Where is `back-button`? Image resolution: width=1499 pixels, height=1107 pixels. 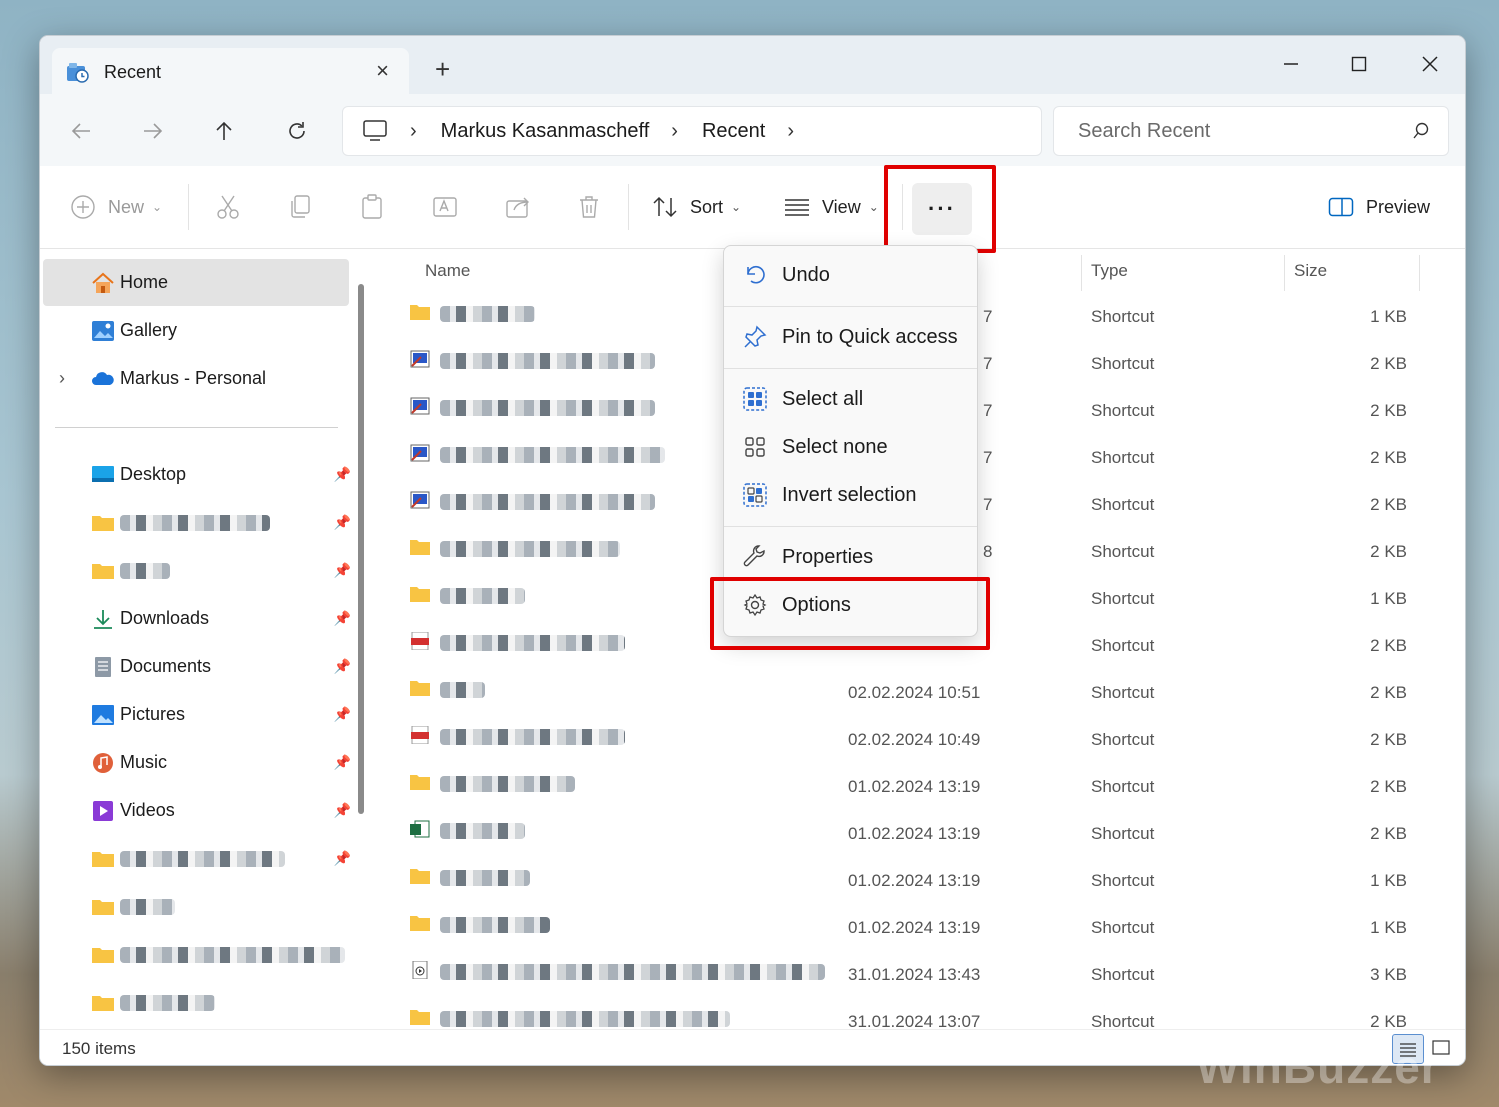 back-button is located at coordinates (81, 131).